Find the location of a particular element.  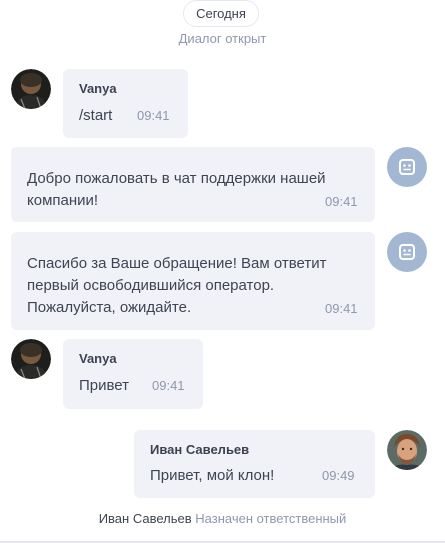

dialog-opened-note: Диалог открыт is located at coordinates (222, 38).